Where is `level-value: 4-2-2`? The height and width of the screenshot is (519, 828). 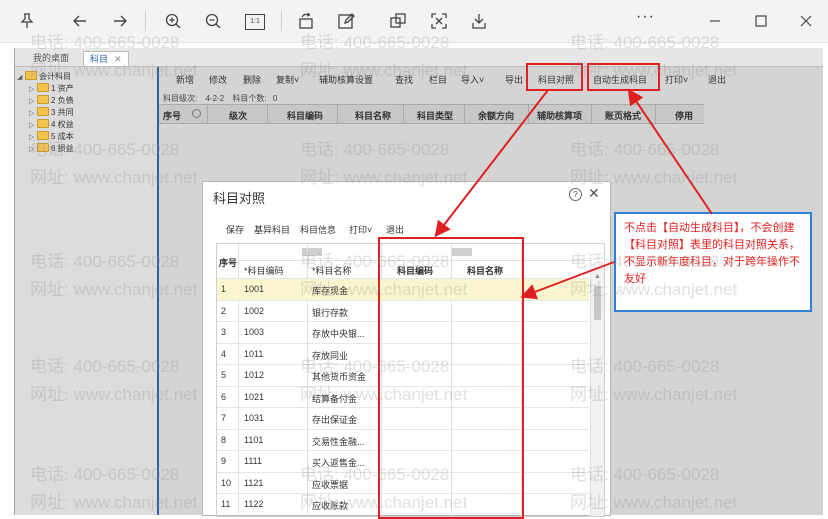 level-value: 4-2-2 is located at coordinates (215, 98).